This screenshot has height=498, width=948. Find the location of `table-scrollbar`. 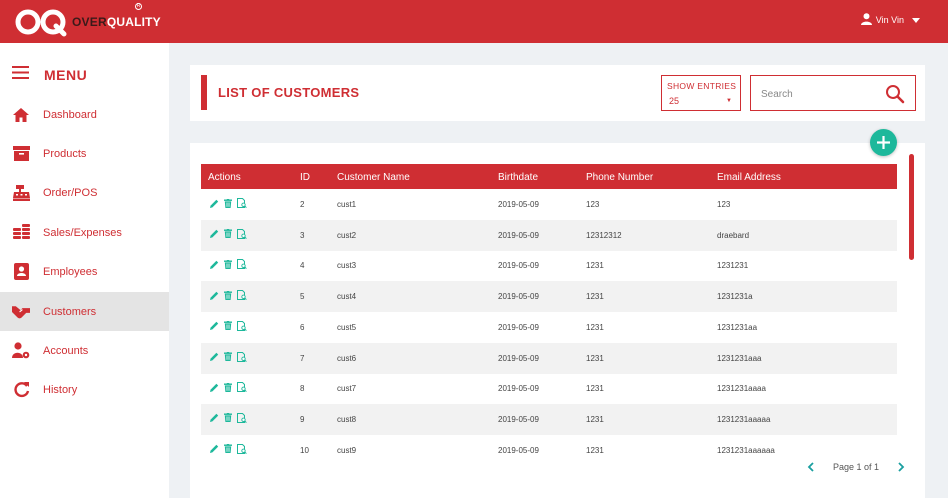

table-scrollbar is located at coordinates (911, 304).